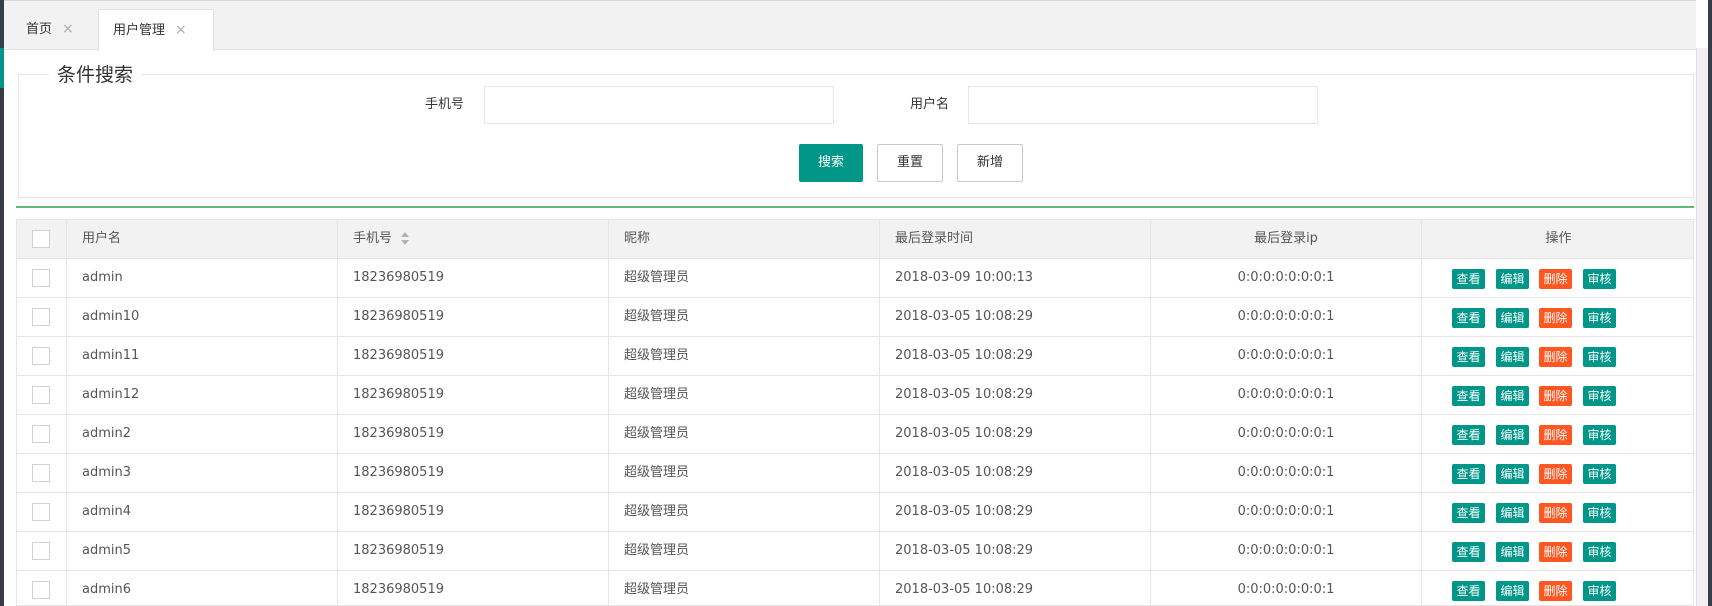 The width and height of the screenshot is (1712, 606). Describe the element at coordinates (910, 163) in the screenshot. I see `reset-button: 重置` at that location.